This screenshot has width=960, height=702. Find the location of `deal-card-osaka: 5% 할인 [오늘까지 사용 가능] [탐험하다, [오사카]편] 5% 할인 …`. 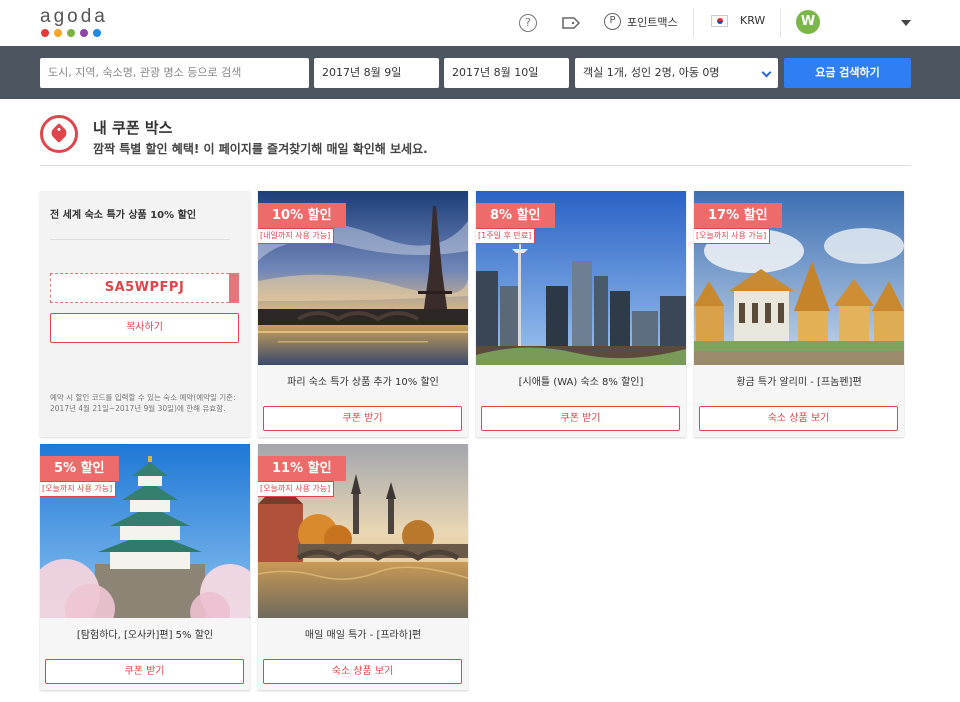

deal-card-osaka: 5% 할인 [오늘까지 사용 가능] [탐험하다, [오사카]편] 5% 할인 … is located at coordinates (145, 567).